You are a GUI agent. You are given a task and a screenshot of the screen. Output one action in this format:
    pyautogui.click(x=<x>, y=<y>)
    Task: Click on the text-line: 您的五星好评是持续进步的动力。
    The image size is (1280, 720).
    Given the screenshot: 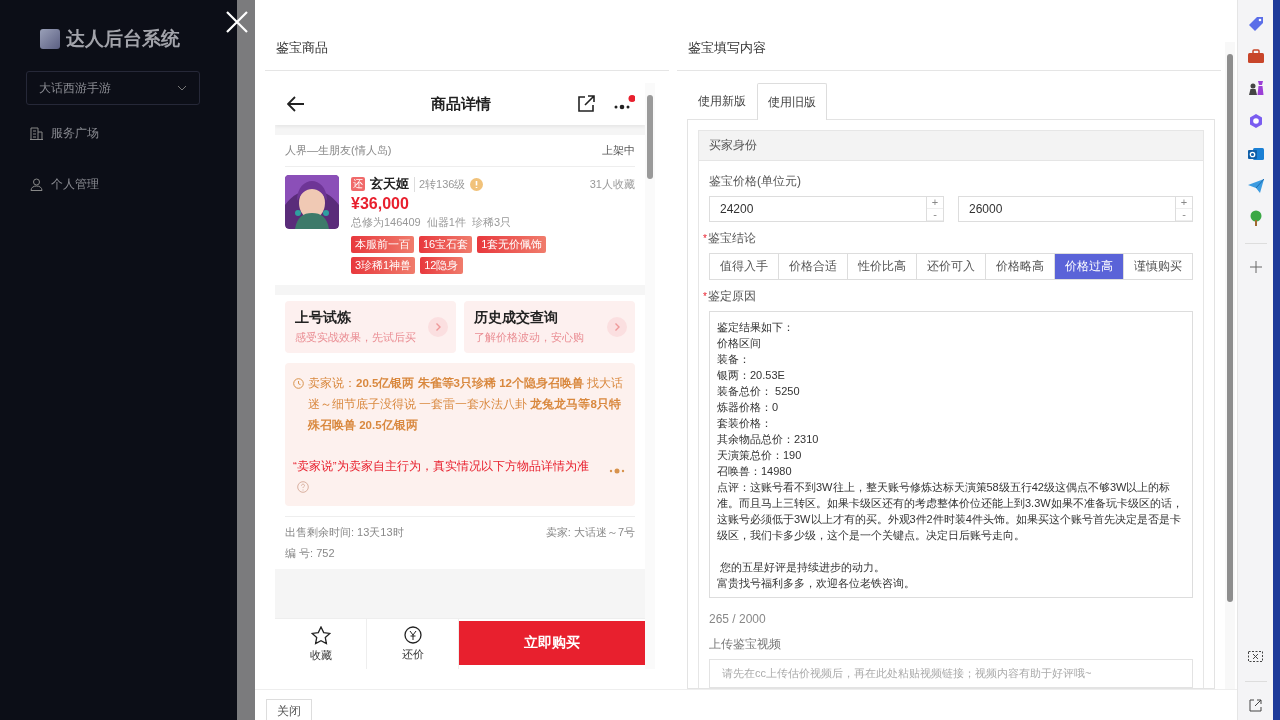 What is the action you would take?
    pyautogui.click(x=802, y=567)
    